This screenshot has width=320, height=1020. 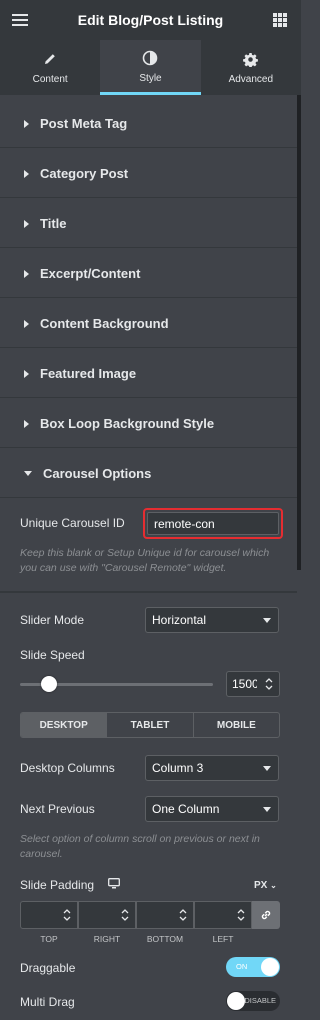 I want to click on section-label: Featured Image, so click(x=88, y=373).